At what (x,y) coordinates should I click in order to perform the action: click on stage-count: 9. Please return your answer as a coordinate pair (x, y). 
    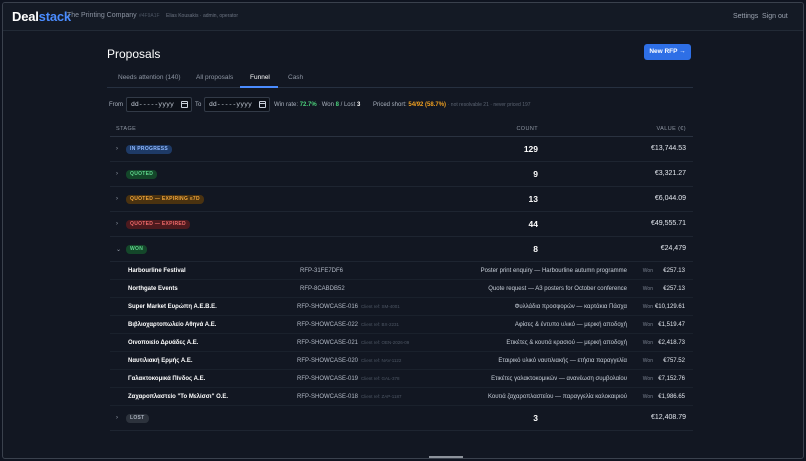
    Looking at the image, I should click on (535, 174).